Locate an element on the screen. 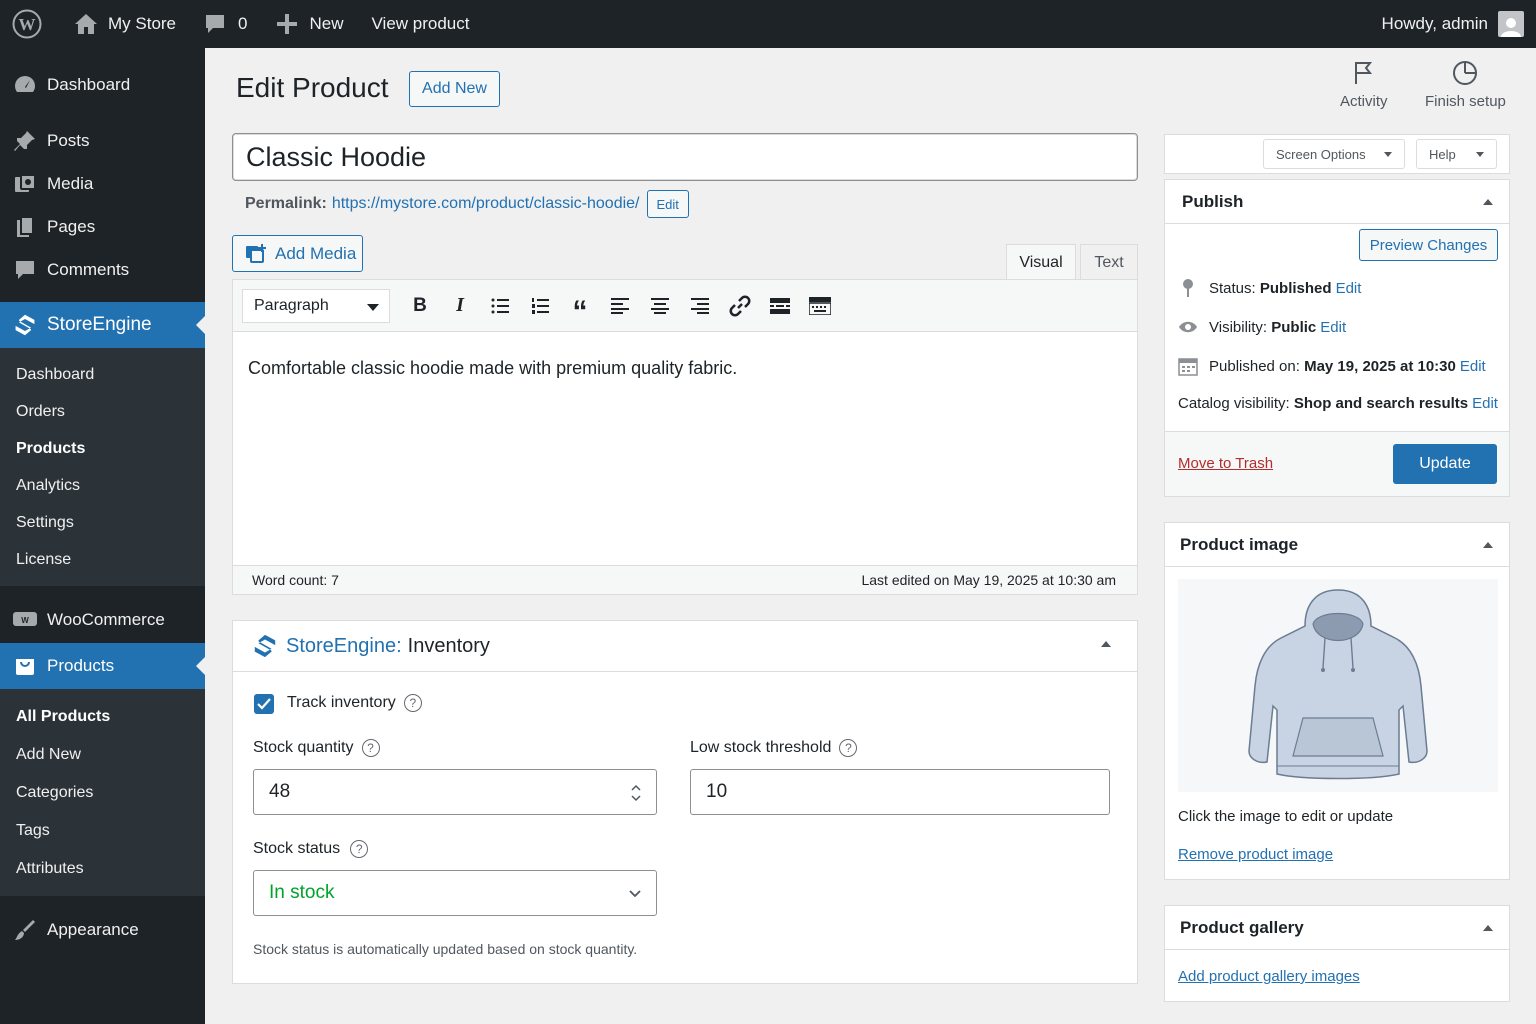  menu-appearance: Appearance is located at coordinates (102, 929).